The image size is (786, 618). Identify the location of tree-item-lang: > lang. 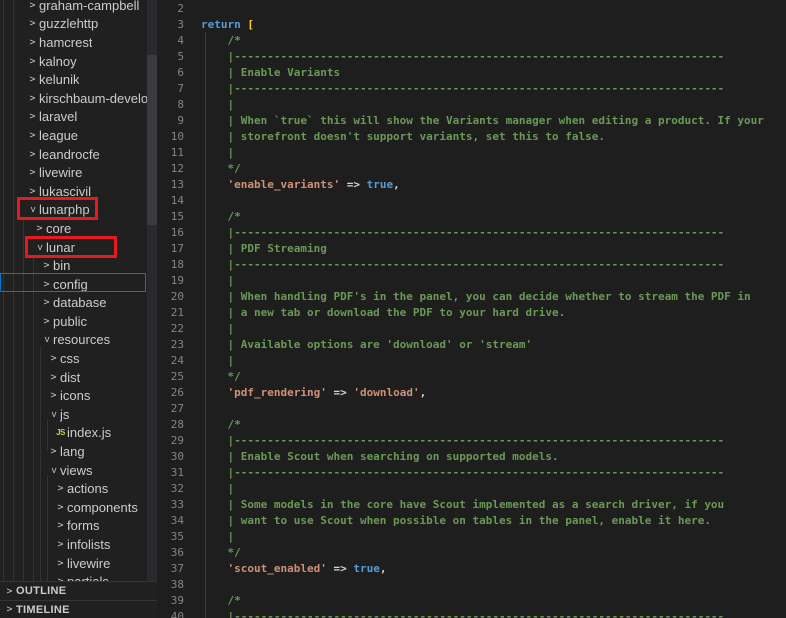
(78, 451).